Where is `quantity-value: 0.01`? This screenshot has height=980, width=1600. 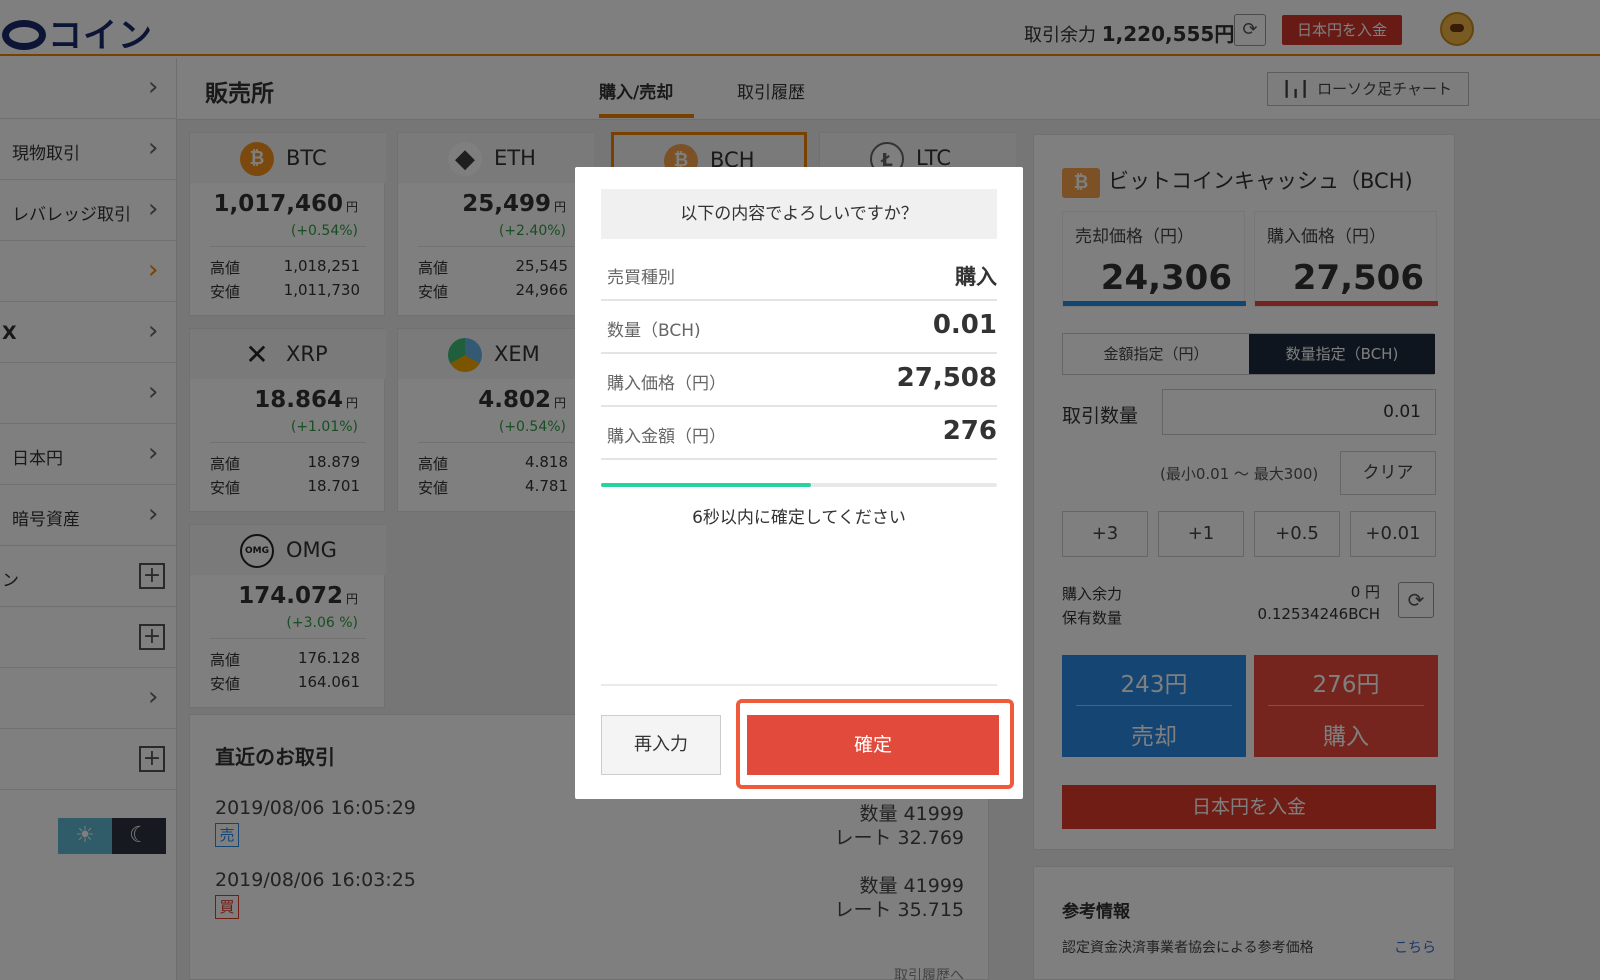
quantity-value: 0.01 is located at coordinates (964, 325).